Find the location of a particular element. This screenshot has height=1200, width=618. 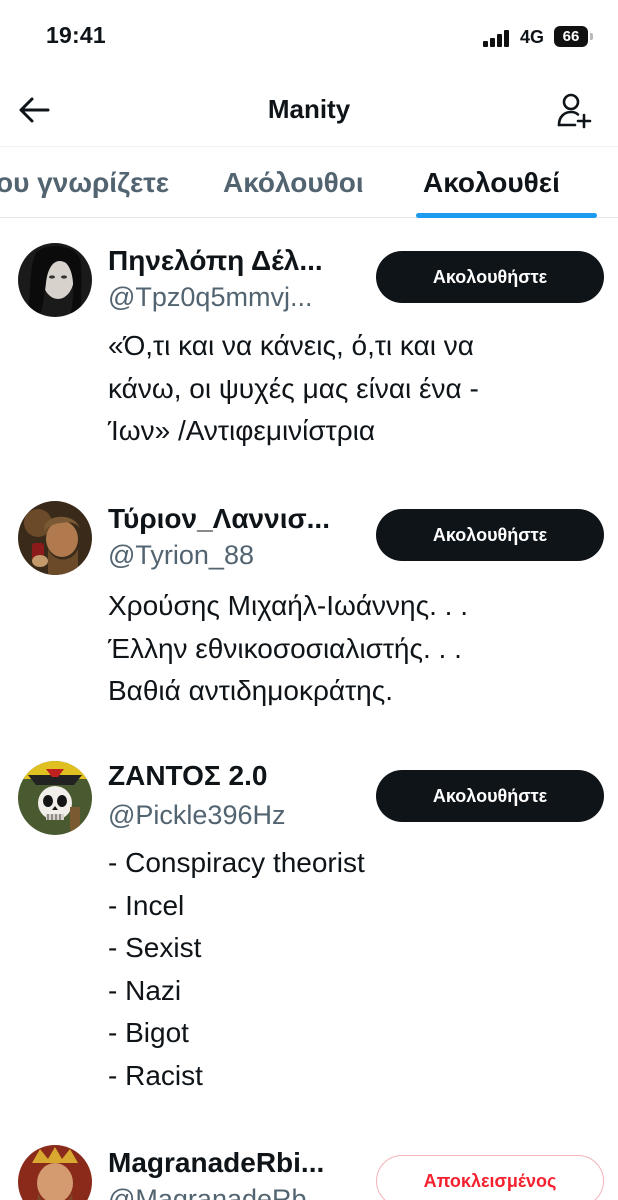

bio-line: Βαθιά αντιδημοκράτης. is located at coordinates (250, 690).